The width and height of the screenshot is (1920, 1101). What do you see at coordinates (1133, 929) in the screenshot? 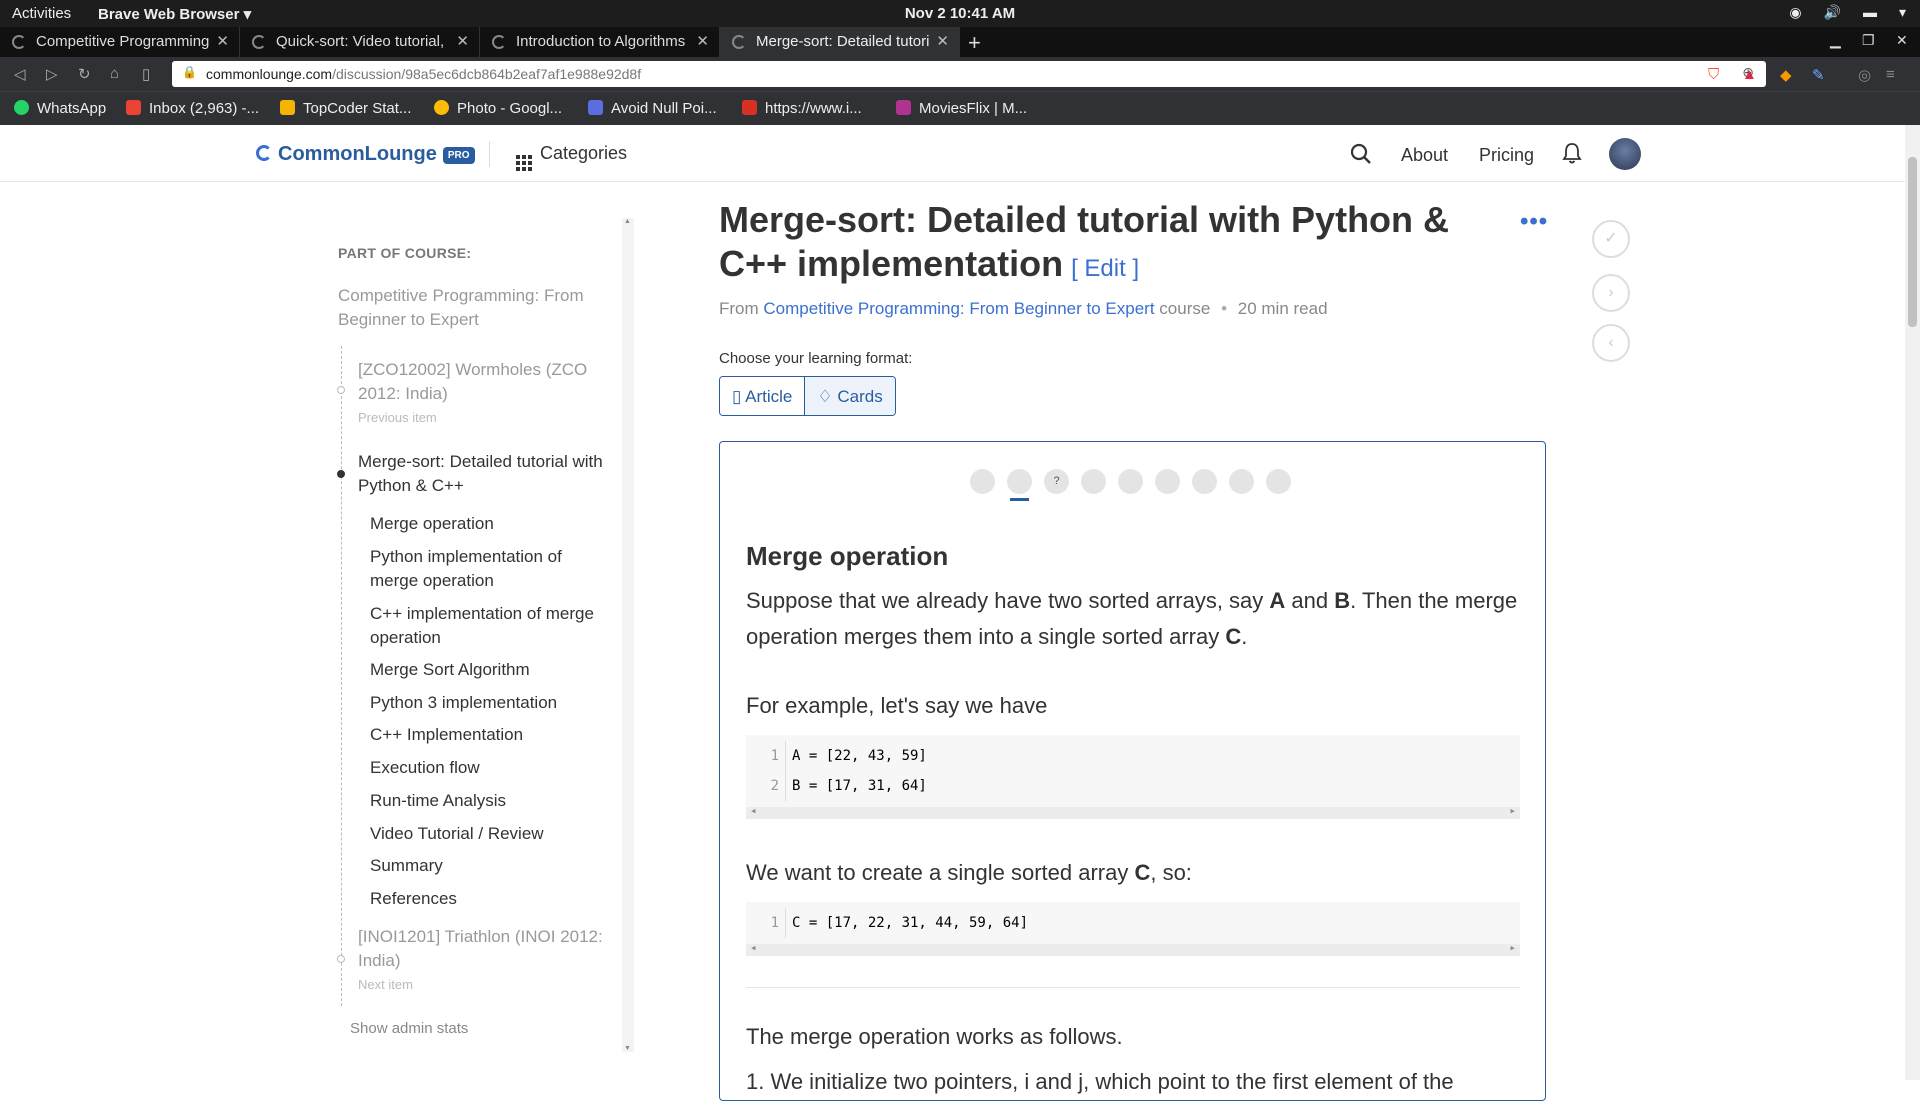
I see `code-block-output: 1C = [17, 22, 31, 44, 59, 64]` at bounding box center [1133, 929].